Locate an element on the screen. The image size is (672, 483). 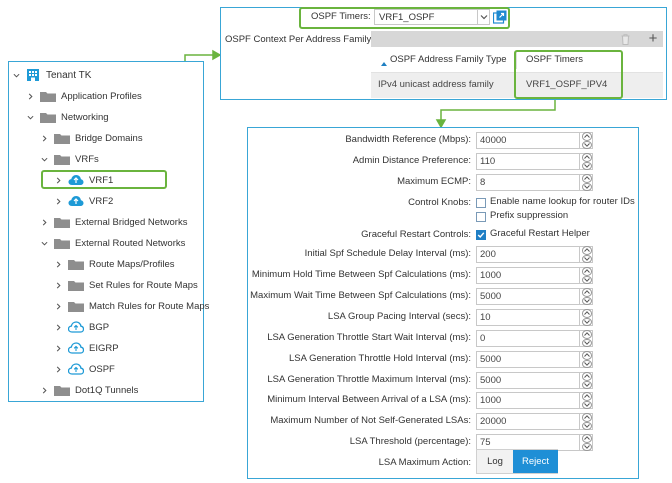
max-not-self-stepper is located at coordinates (586, 421).